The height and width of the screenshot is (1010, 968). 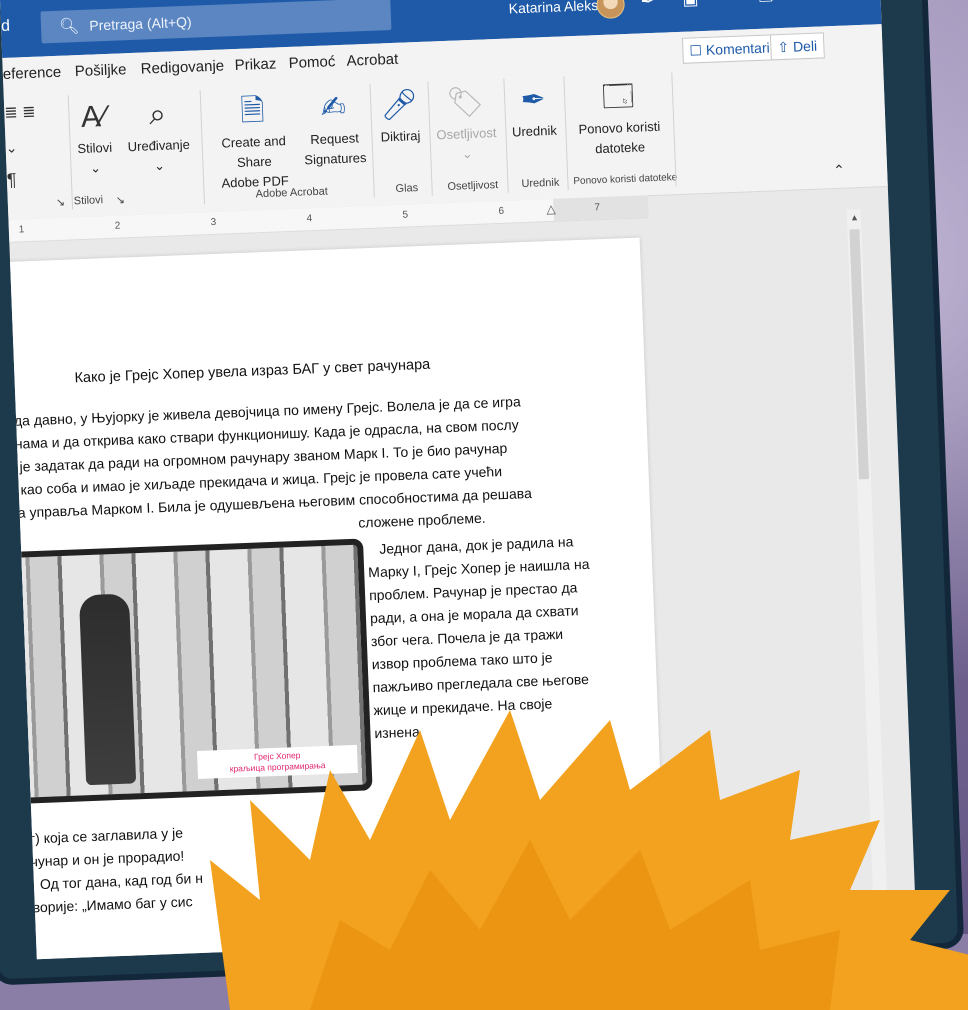 What do you see at coordinates (157, 114) in the screenshot?
I see `magnifier-icon: ⌕` at bounding box center [157, 114].